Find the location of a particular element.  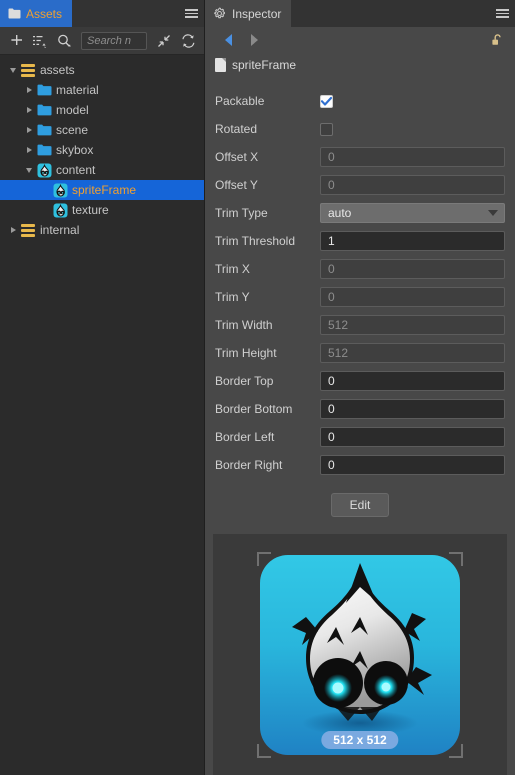

input-border-bottom: 0 is located at coordinates (412, 409).